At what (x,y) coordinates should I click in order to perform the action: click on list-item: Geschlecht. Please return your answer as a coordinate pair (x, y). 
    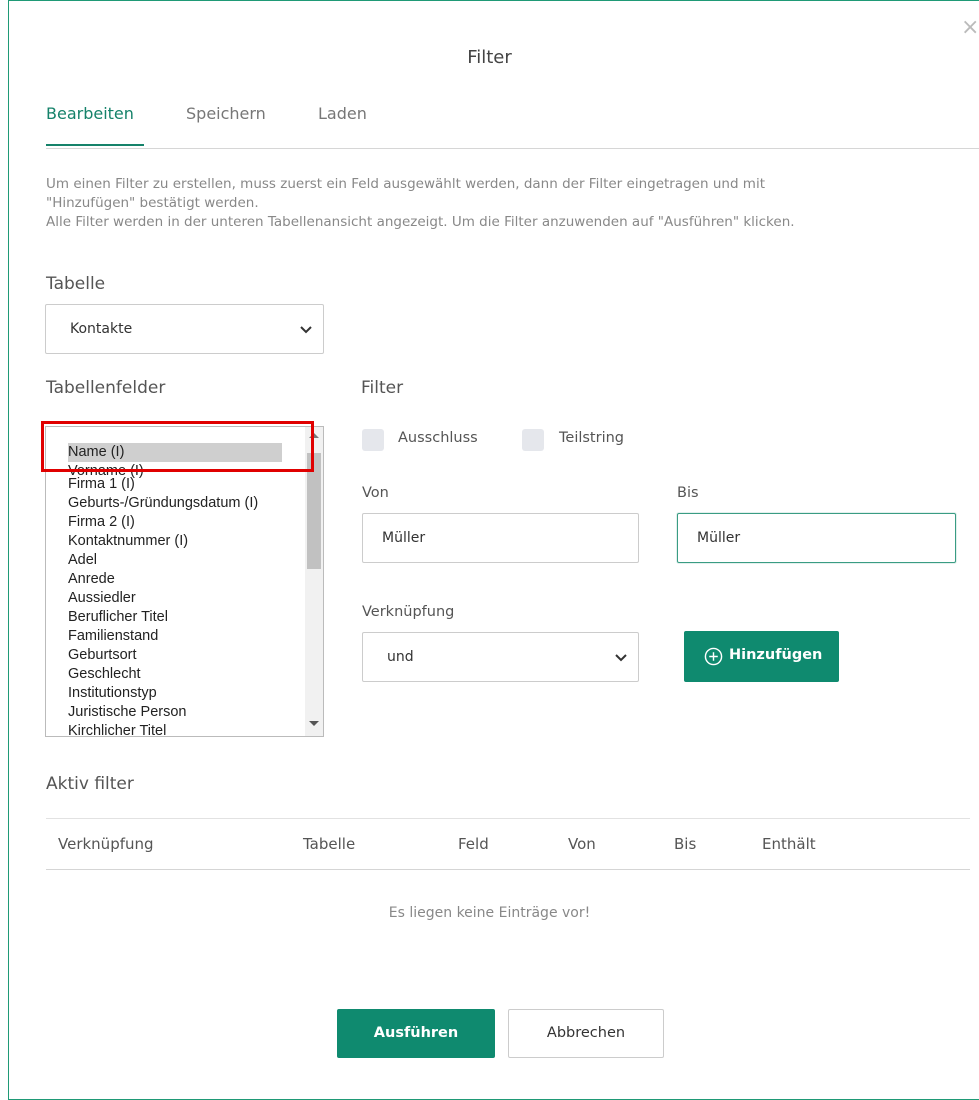
    Looking at the image, I should click on (104, 674).